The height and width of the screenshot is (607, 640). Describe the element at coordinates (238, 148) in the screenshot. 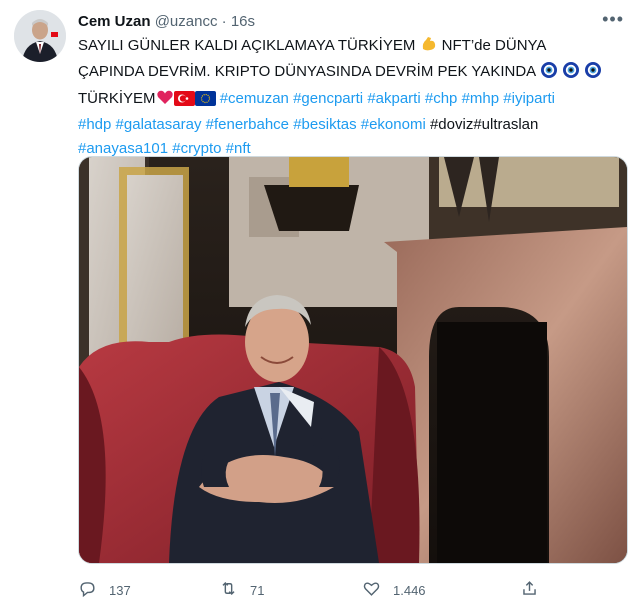

I see `hashtag-link: #nft` at that location.